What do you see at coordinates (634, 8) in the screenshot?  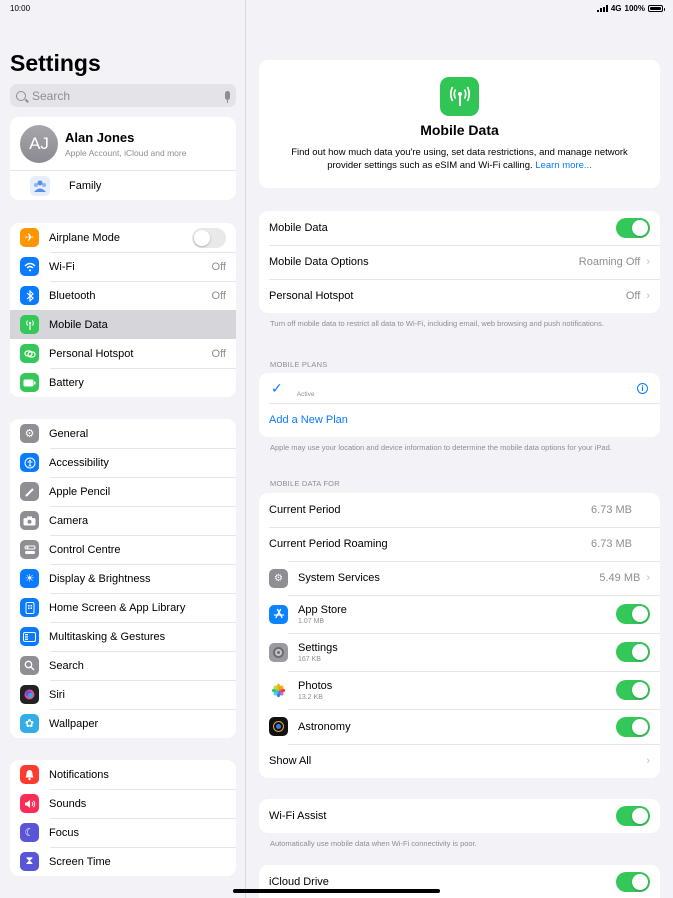 I see `battery-percent: 100%` at bounding box center [634, 8].